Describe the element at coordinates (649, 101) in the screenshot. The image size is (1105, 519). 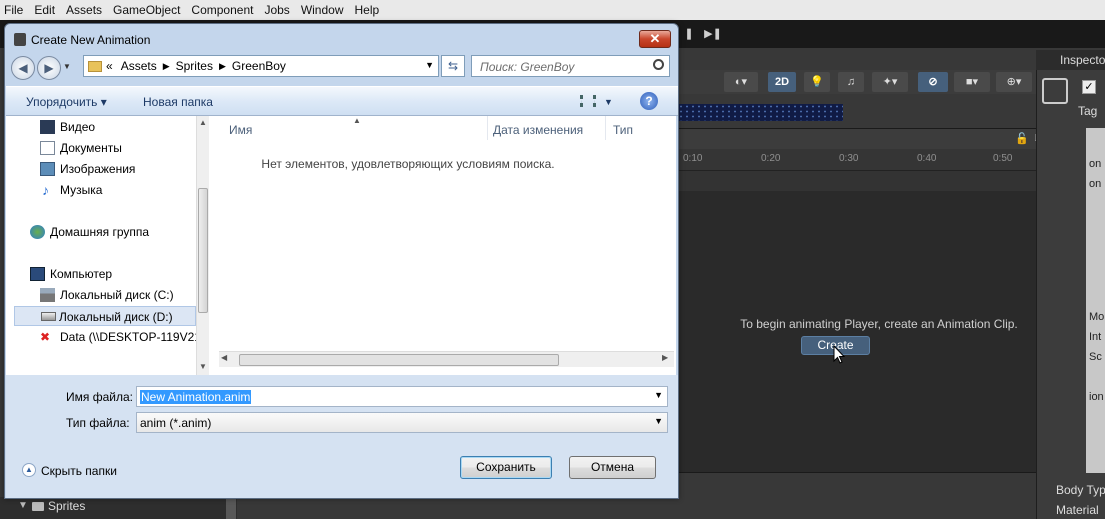
I see `help-icon: ?` at that location.